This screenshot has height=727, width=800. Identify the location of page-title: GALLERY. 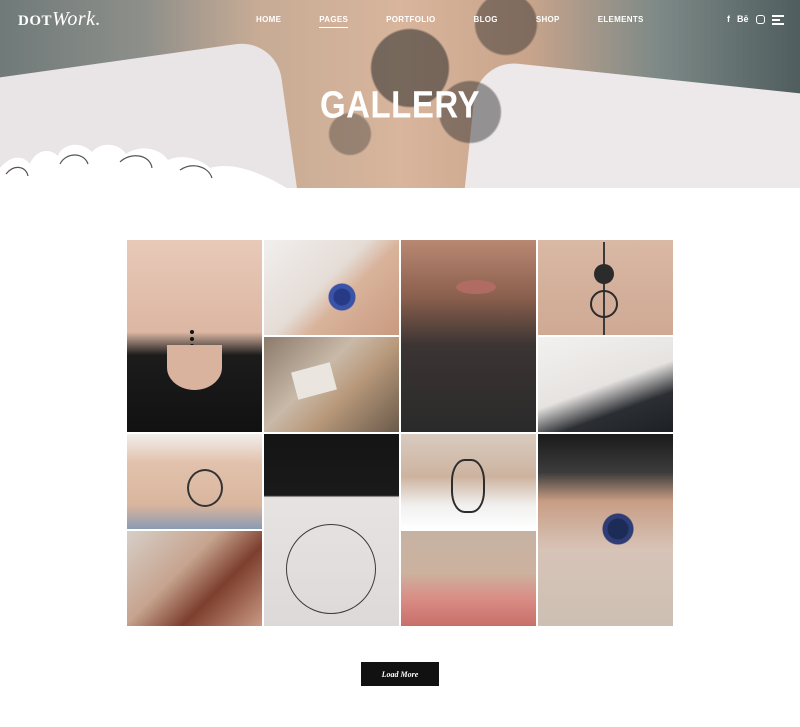
(400, 104).